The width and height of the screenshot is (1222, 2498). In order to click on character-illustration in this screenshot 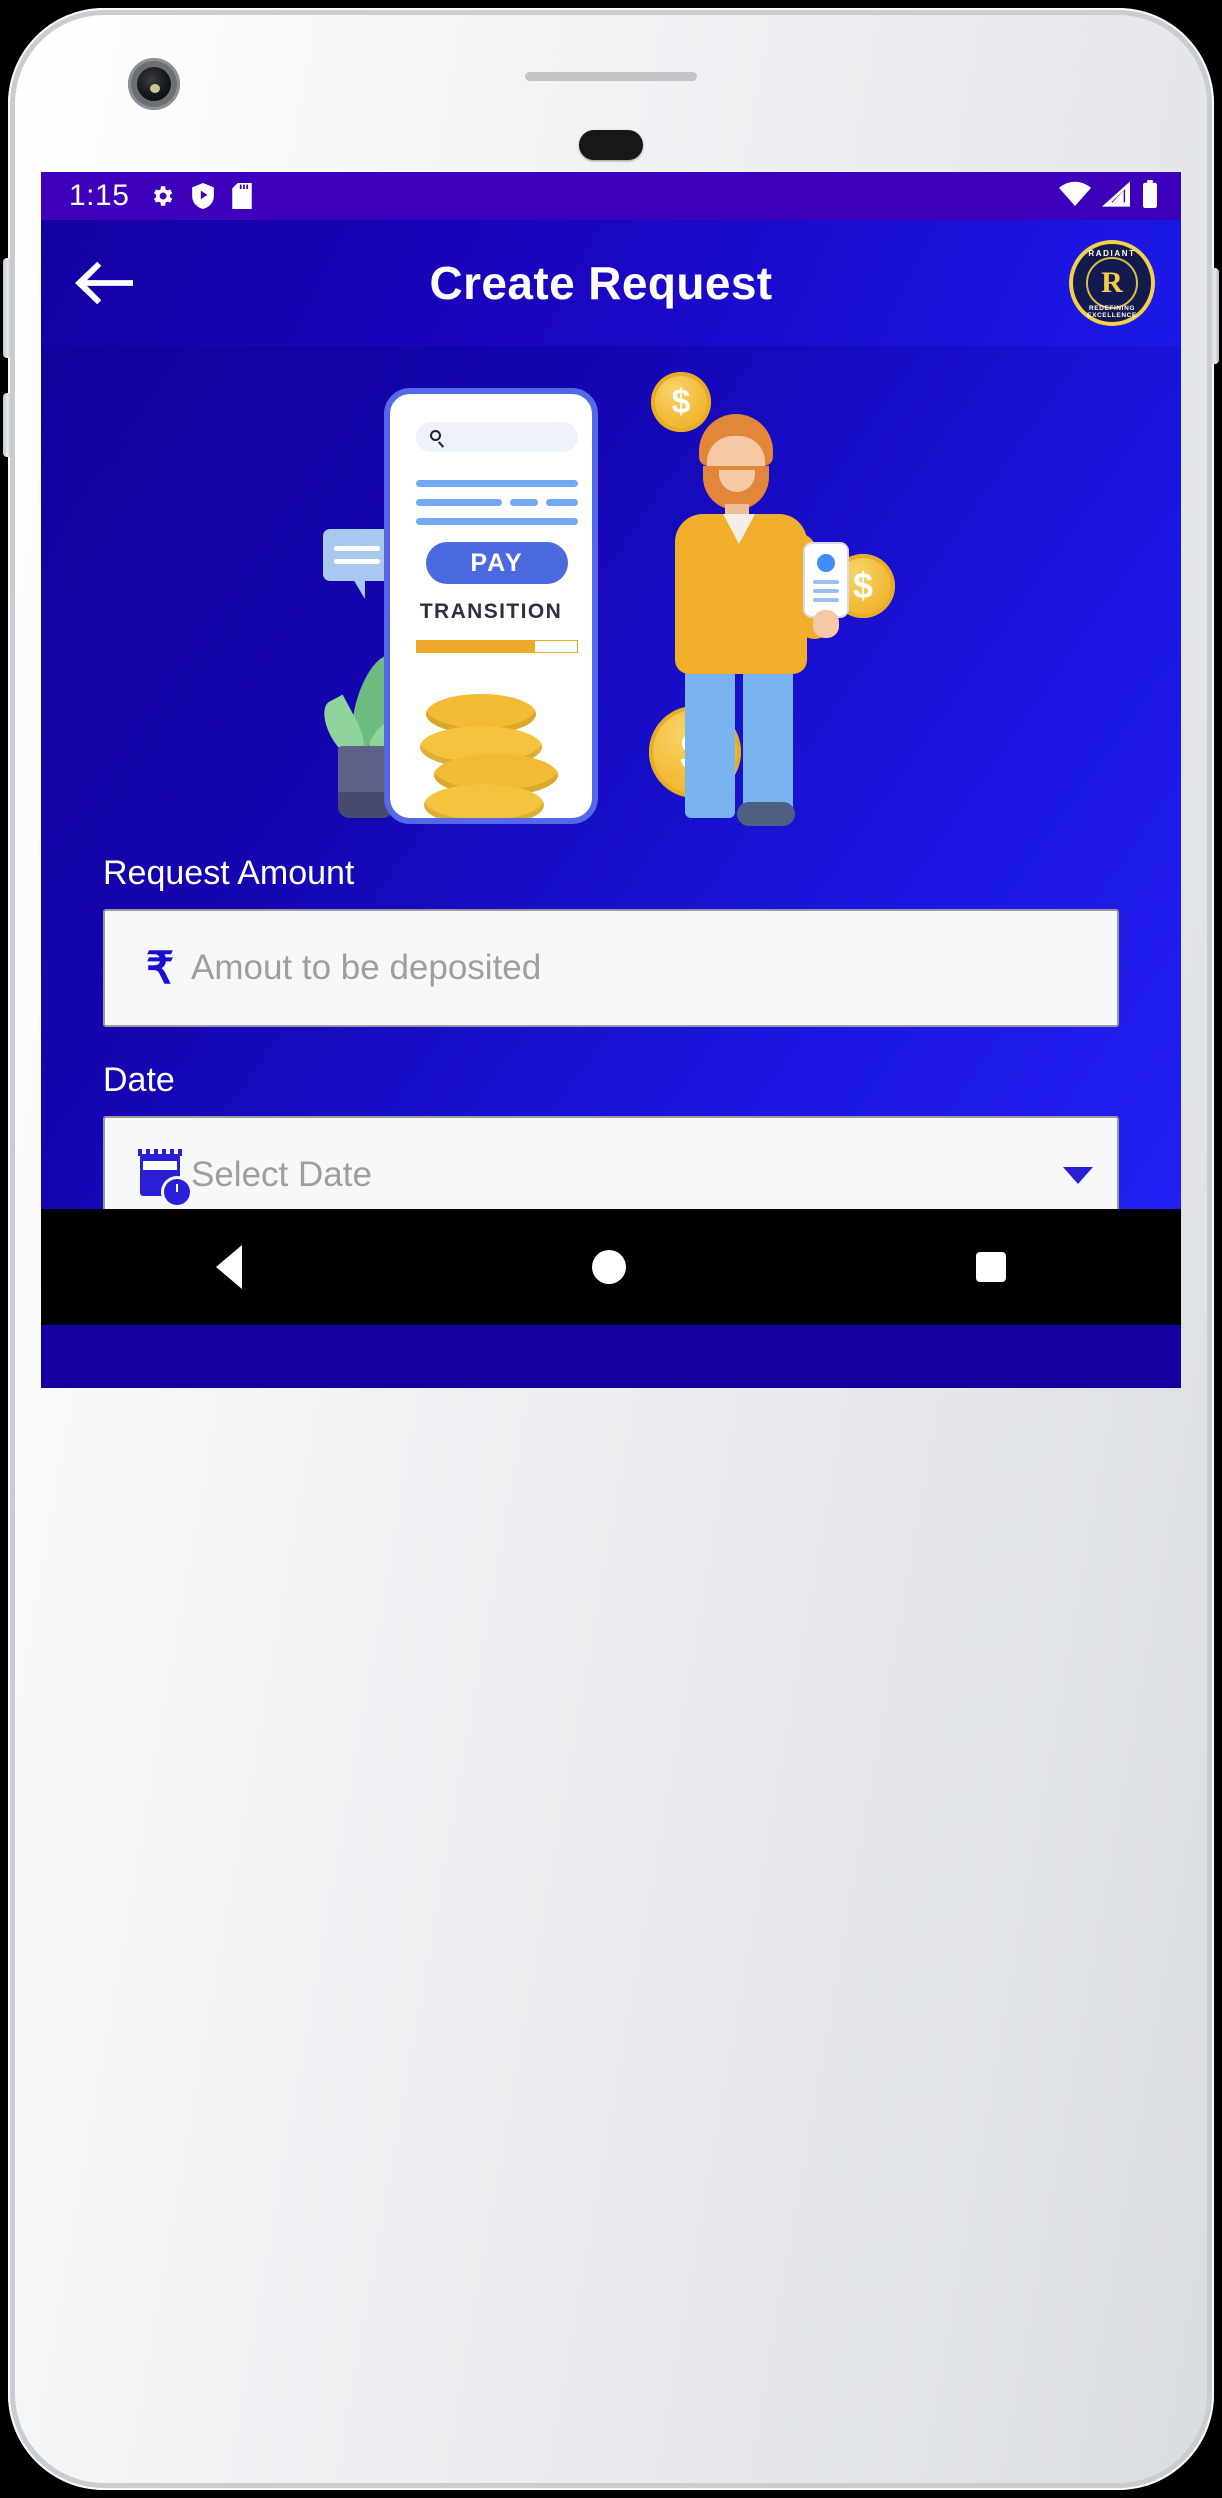, I will do `click(757, 624)`.